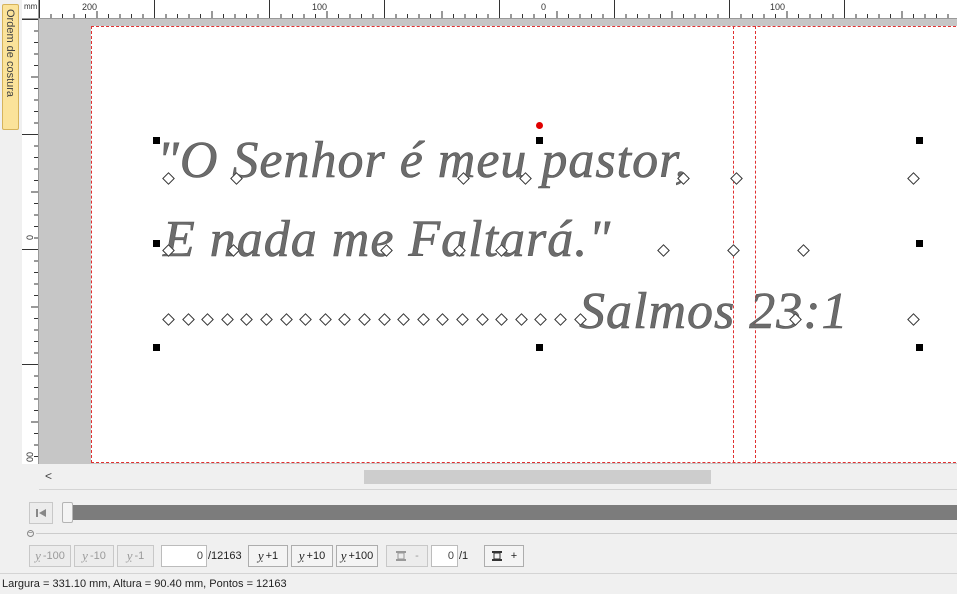 The width and height of the screenshot is (957, 594). What do you see at coordinates (11, 297) in the screenshot?
I see `side-panel-strip: Ordem de costura` at bounding box center [11, 297].